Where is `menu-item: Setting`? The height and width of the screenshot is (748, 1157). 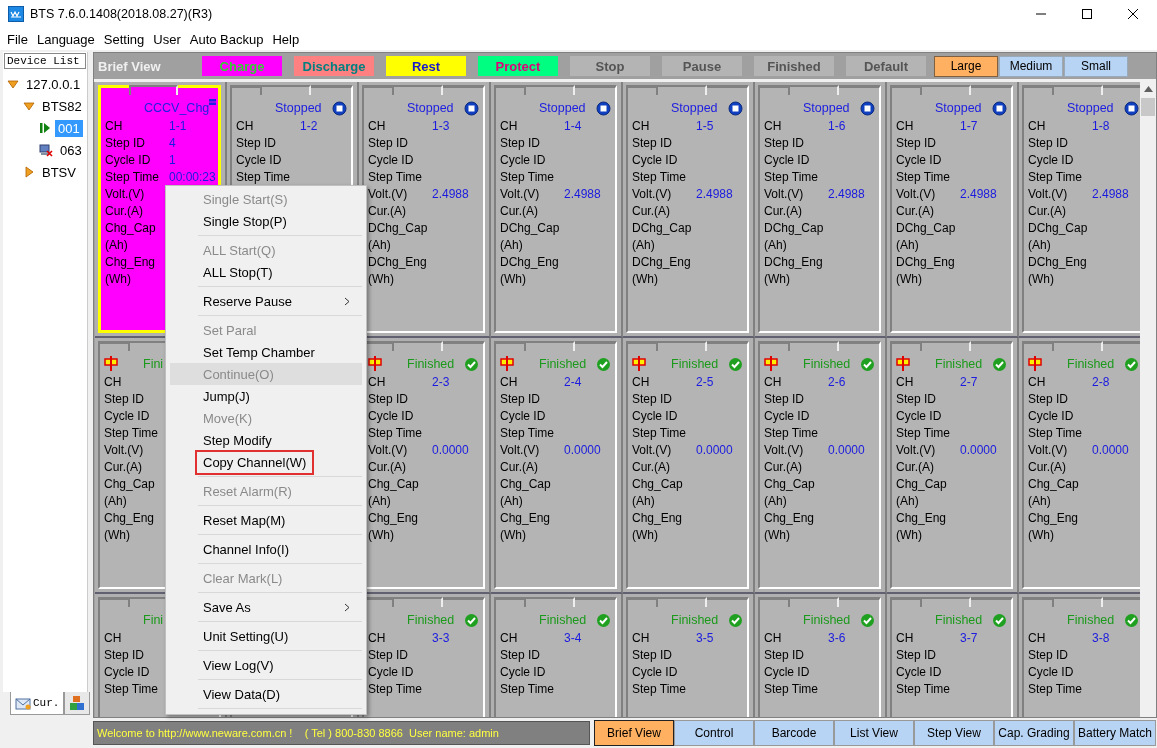 menu-item: Setting is located at coordinates (124, 39).